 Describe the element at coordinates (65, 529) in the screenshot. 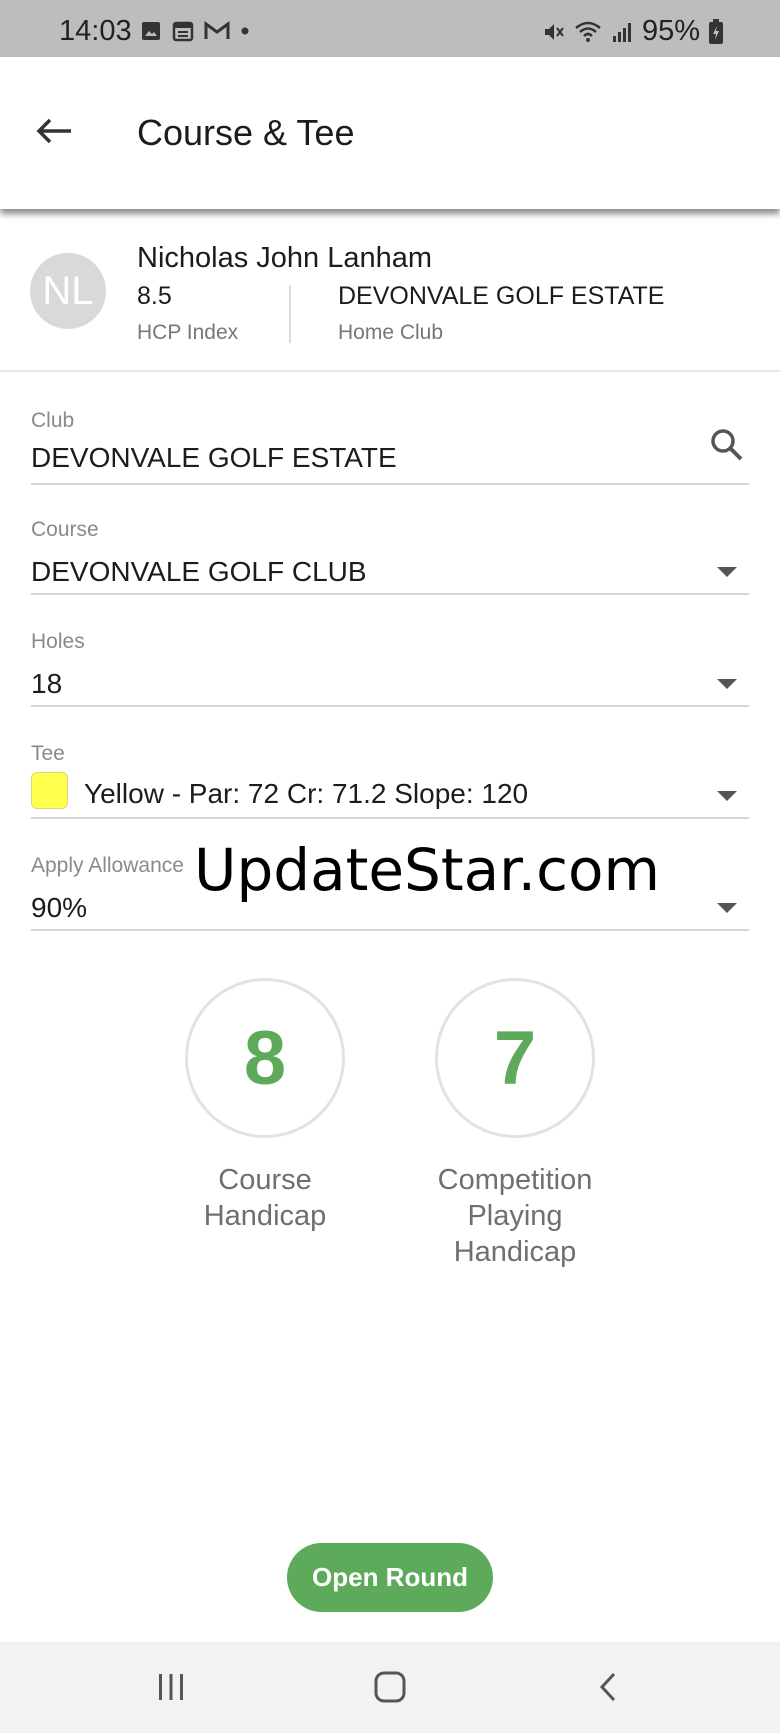

I see `course-label: Course` at that location.